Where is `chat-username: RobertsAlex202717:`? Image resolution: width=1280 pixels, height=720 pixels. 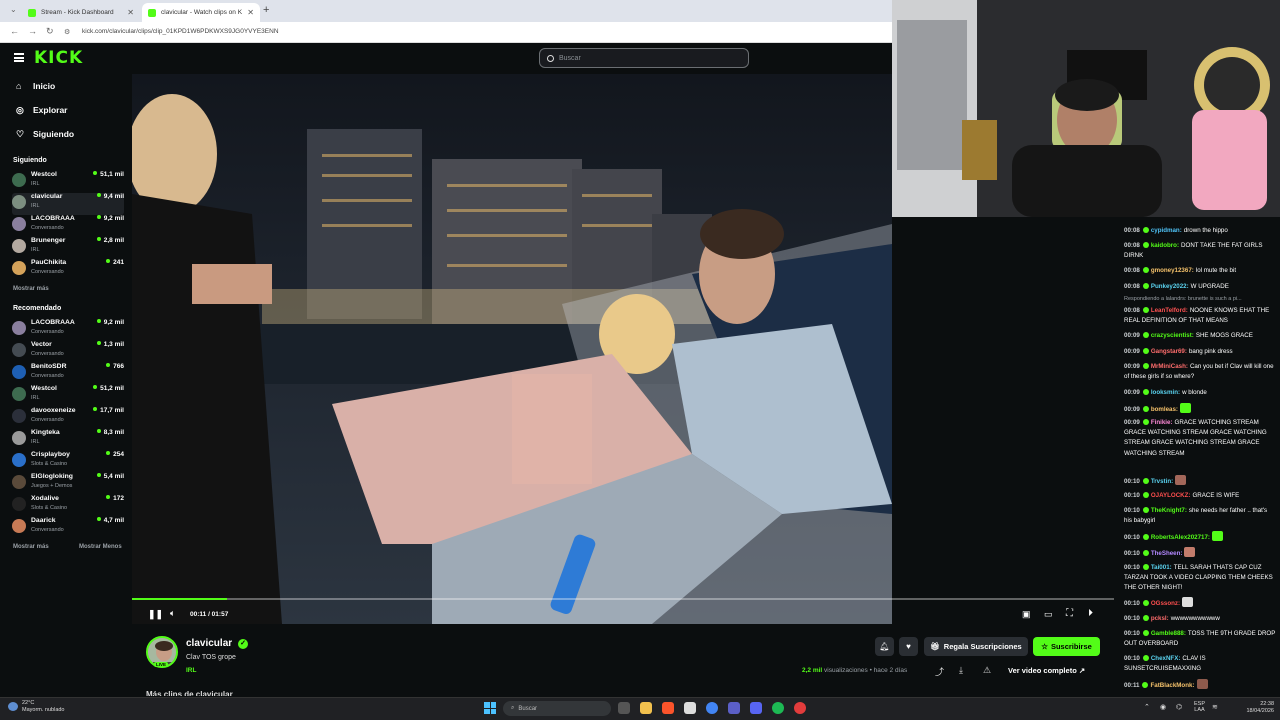 chat-username: RobertsAlex202717: is located at coordinates (1180, 537).